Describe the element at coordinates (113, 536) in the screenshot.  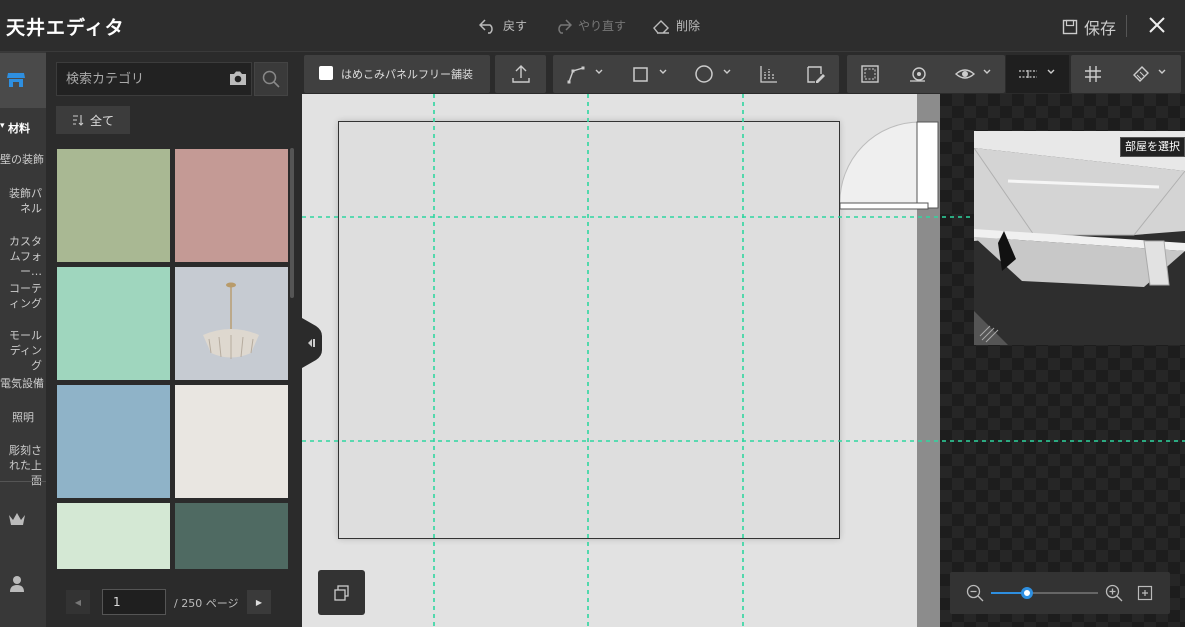
I see `swatch-pale-green` at that location.